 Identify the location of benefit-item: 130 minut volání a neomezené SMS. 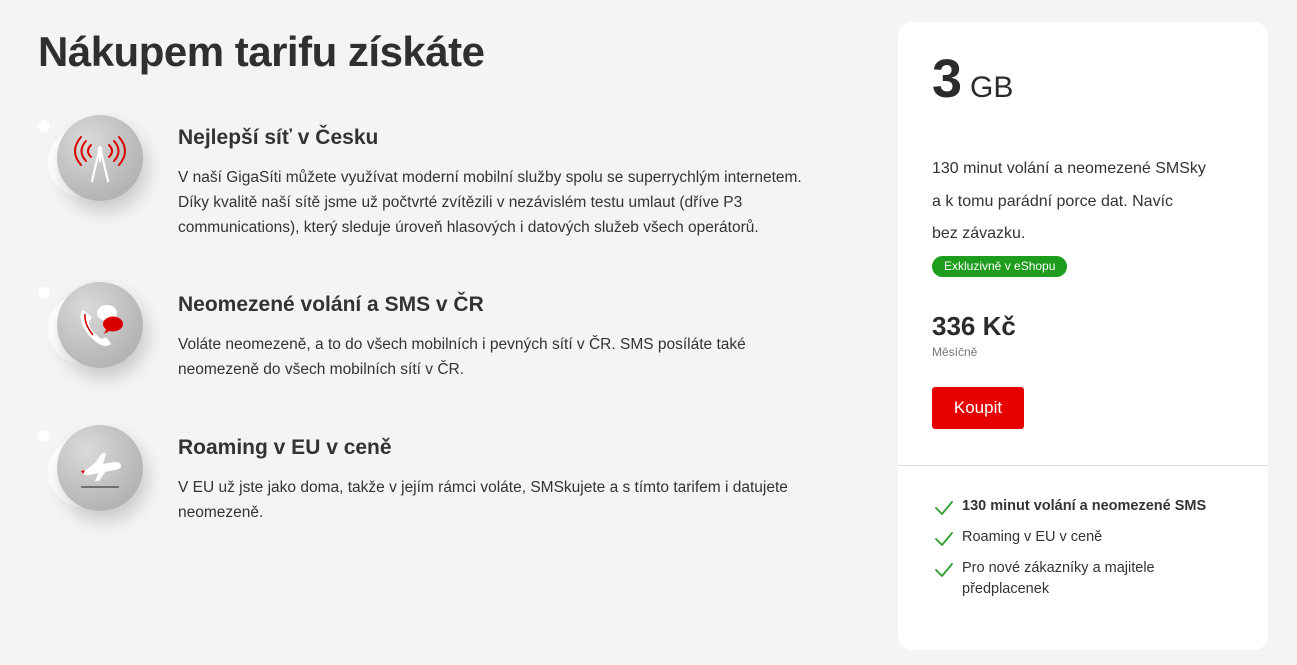
(1094, 506).